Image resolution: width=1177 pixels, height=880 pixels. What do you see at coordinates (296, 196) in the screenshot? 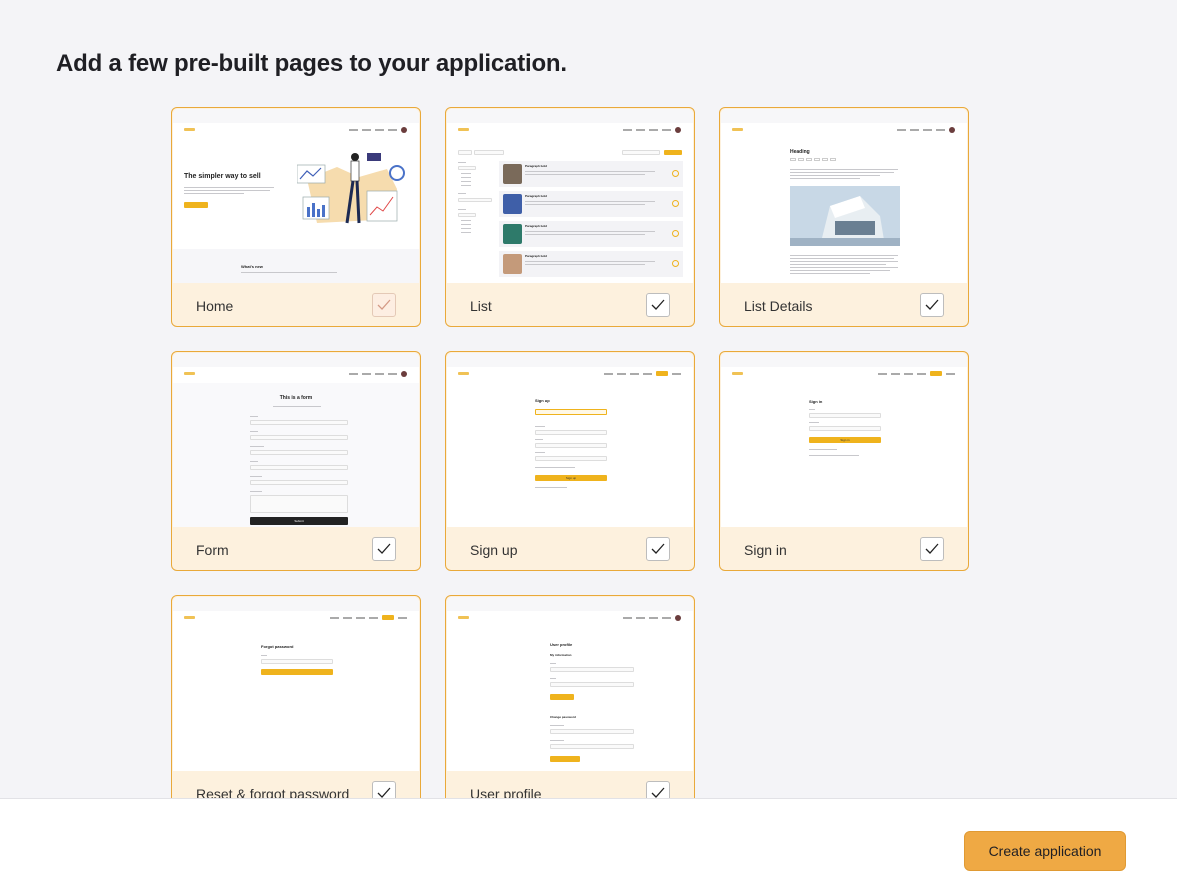
I see `home-preview: The simpler way to sell What's new` at bounding box center [296, 196].